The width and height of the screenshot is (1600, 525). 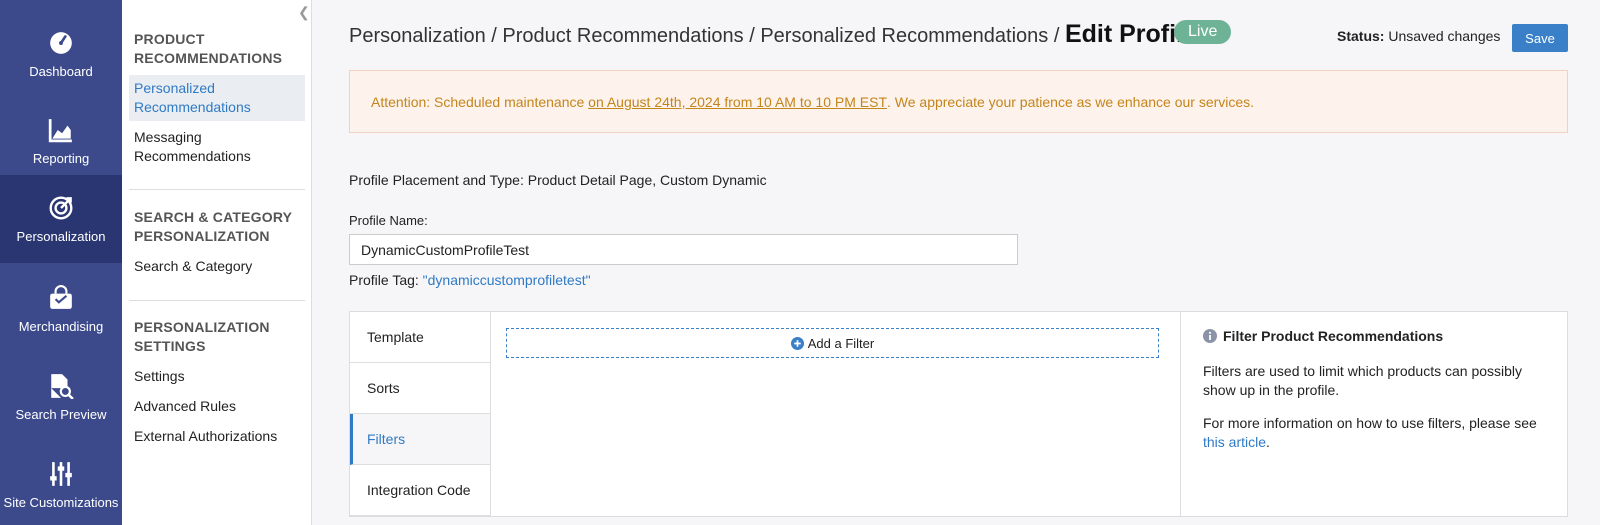 I want to click on tab-integration-code: Integration Code, so click(x=420, y=490).